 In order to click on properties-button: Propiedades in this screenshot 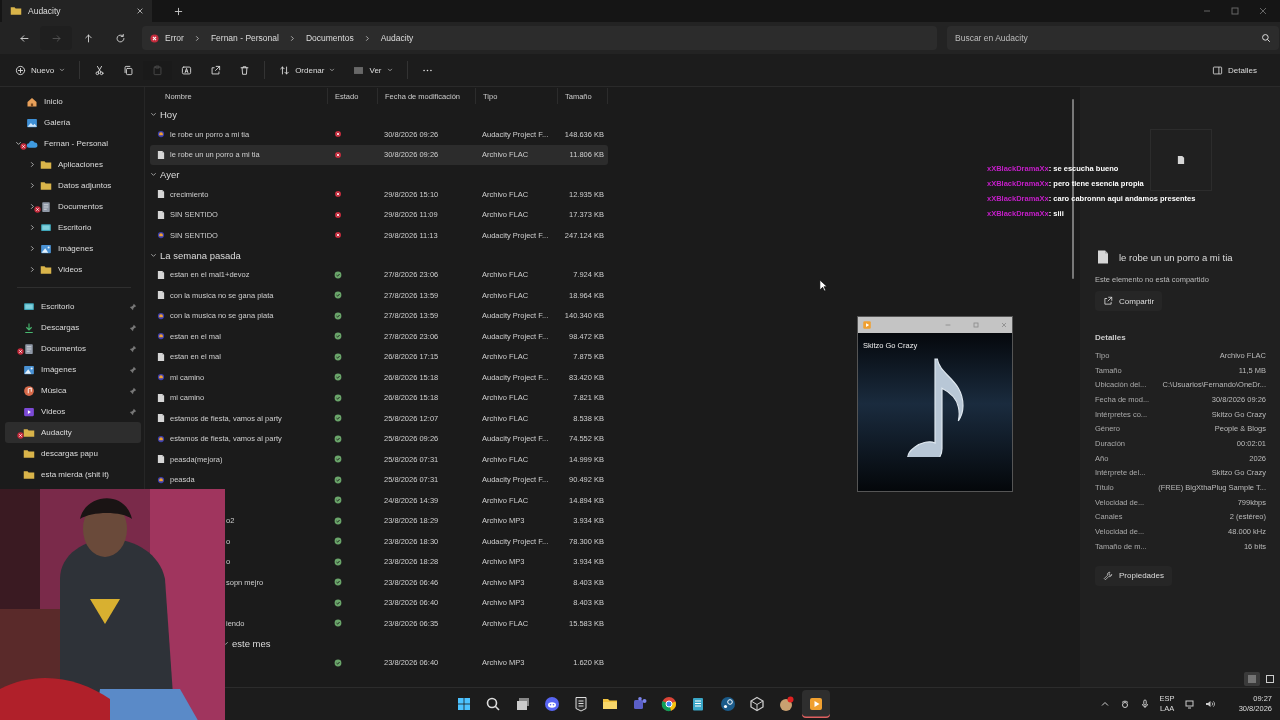, I will do `click(1133, 575)`.